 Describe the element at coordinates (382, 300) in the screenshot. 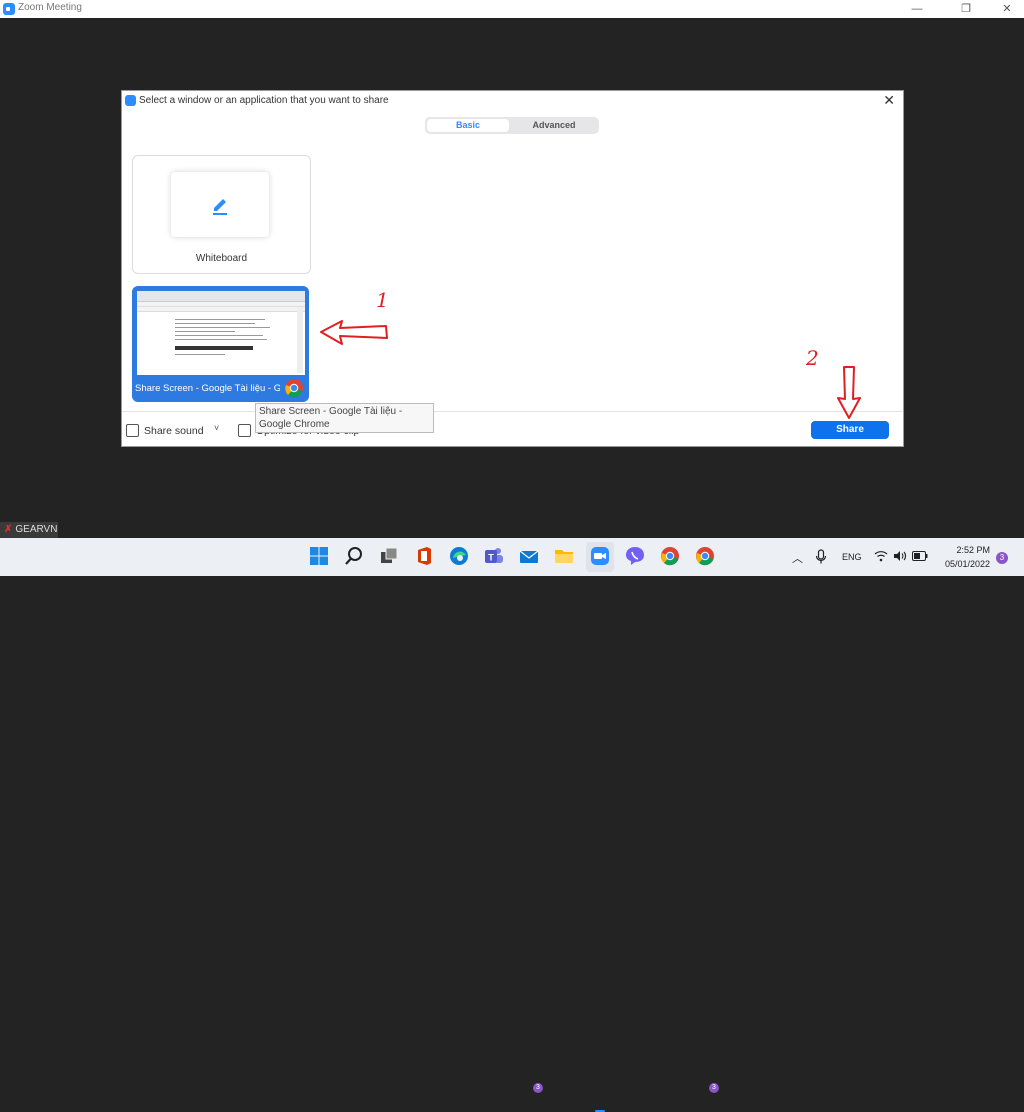

I see `annotation-step-1: 1` at that location.